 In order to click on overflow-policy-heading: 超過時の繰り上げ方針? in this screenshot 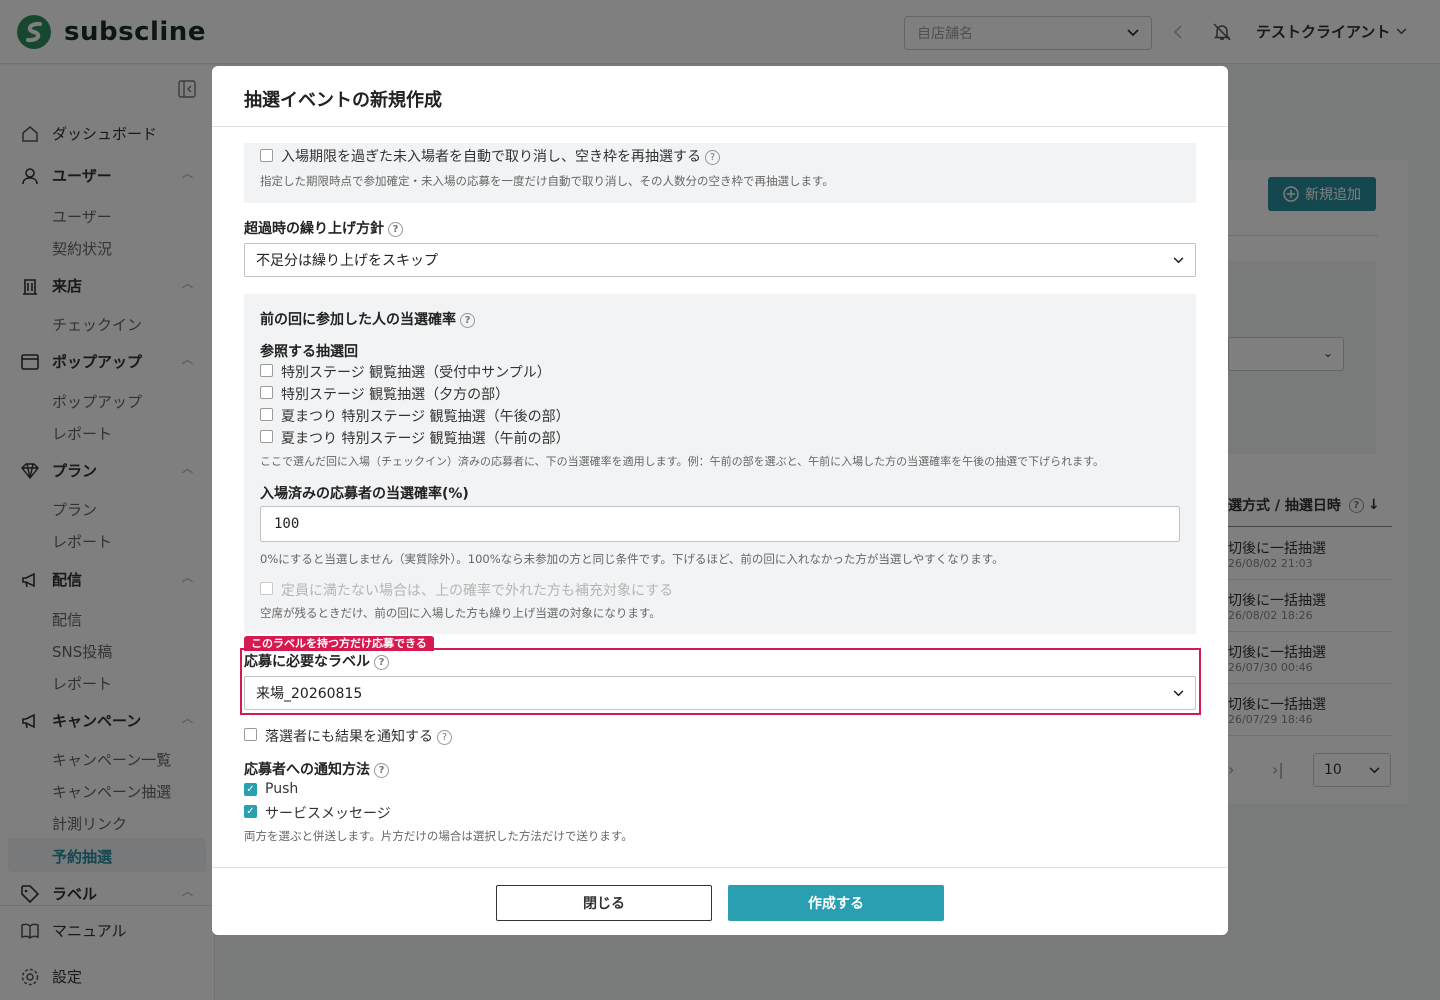, I will do `click(323, 228)`.